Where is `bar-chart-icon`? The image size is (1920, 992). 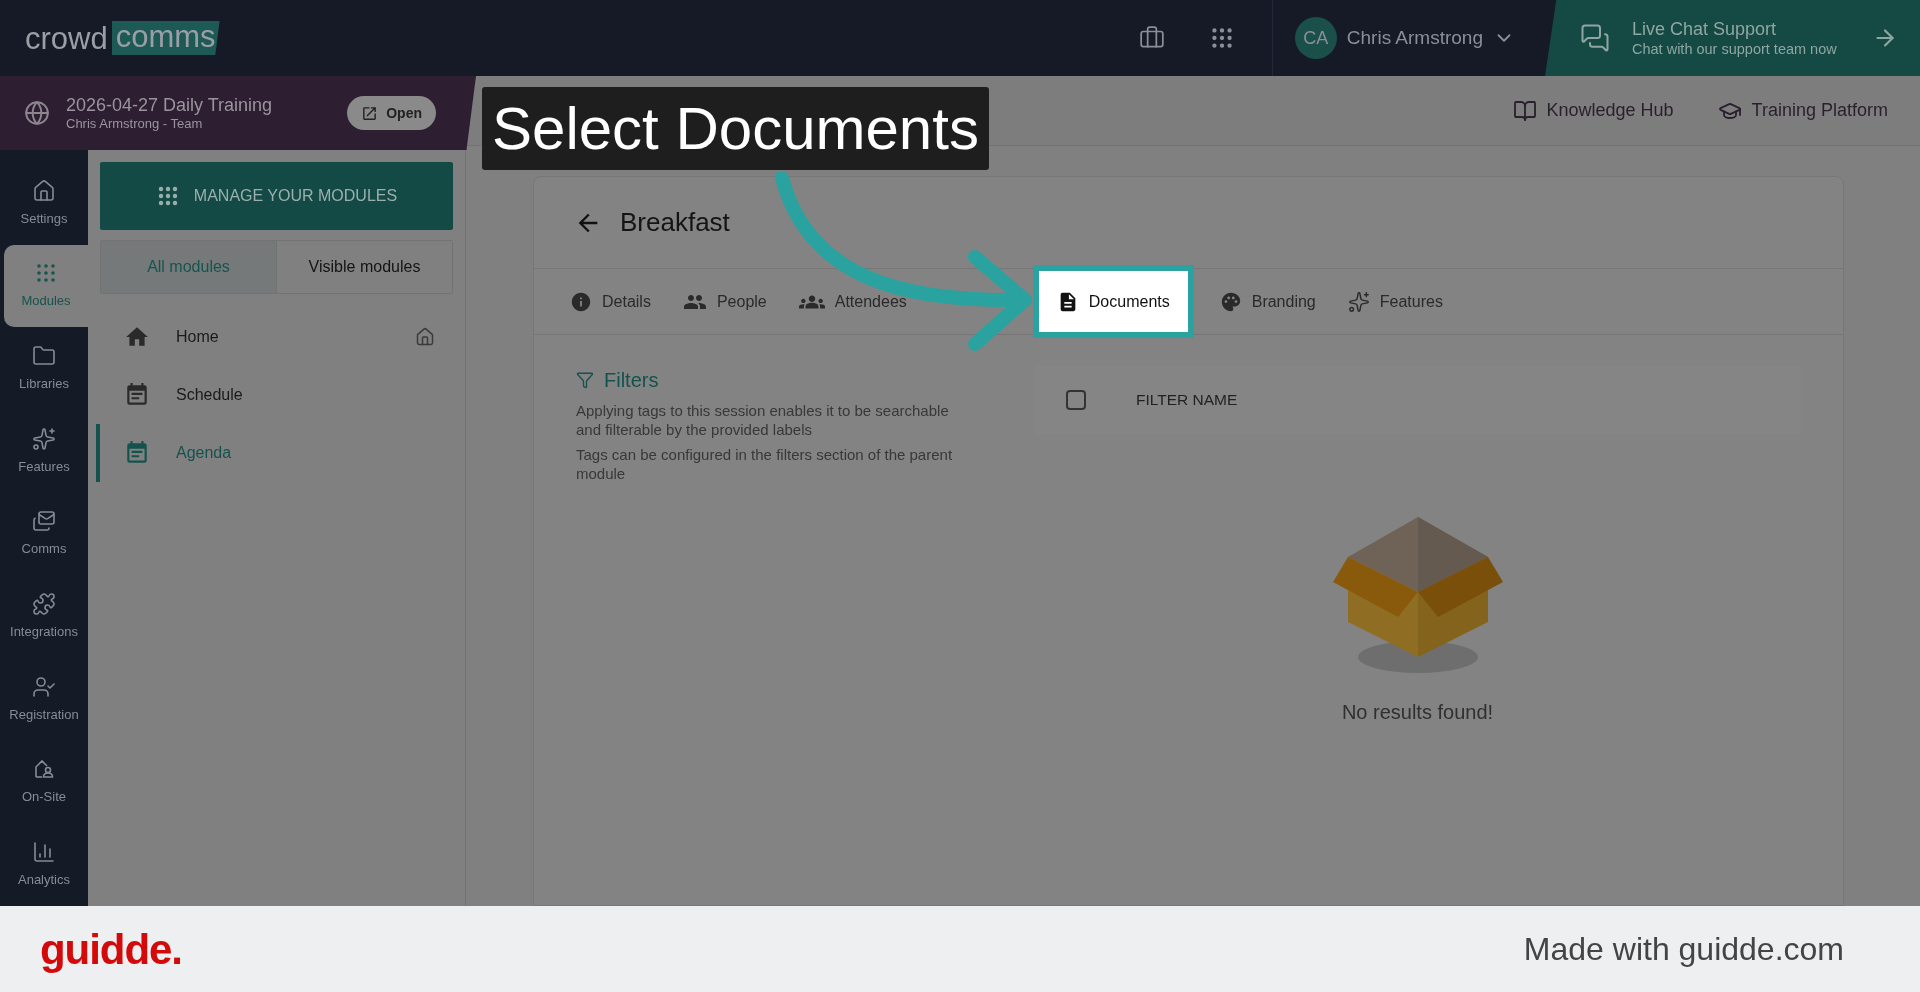 bar-chart-icon is located at coordinates (44, 851).